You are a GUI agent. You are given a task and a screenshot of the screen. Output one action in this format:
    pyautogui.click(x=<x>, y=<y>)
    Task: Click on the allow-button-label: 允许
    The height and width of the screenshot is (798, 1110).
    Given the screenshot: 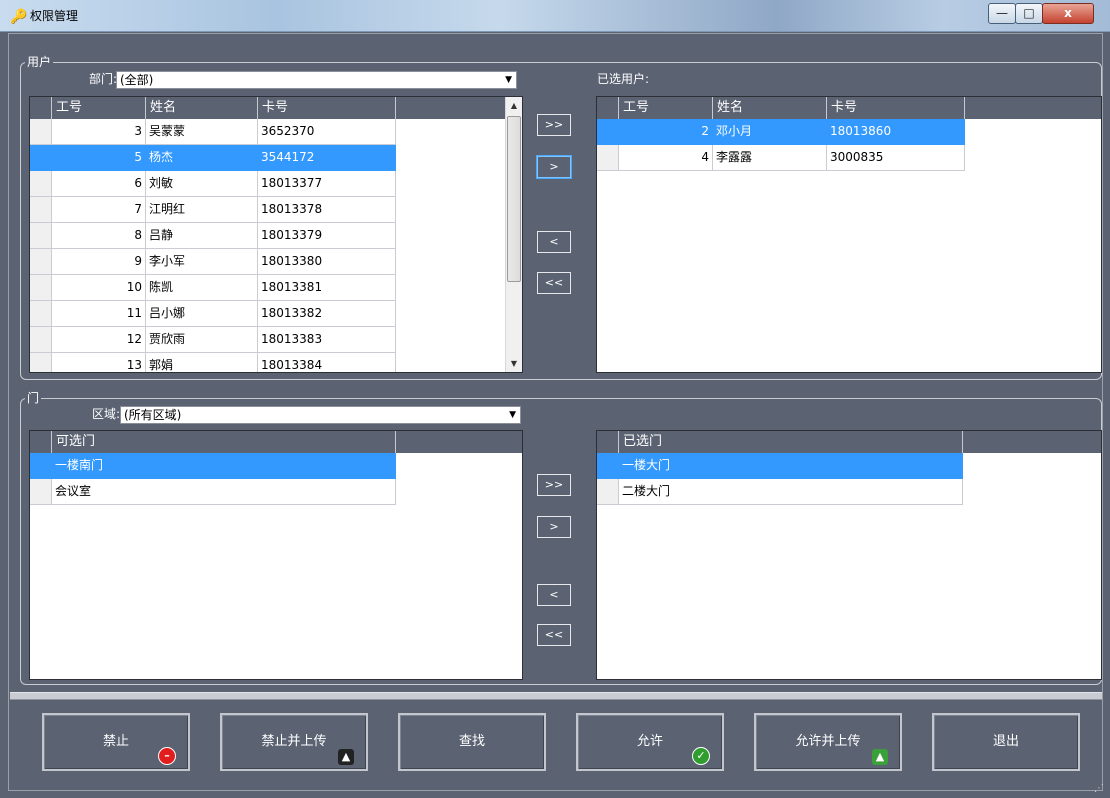 What is the action you would take?
    pyautogui.click(x=649, y=741)
    